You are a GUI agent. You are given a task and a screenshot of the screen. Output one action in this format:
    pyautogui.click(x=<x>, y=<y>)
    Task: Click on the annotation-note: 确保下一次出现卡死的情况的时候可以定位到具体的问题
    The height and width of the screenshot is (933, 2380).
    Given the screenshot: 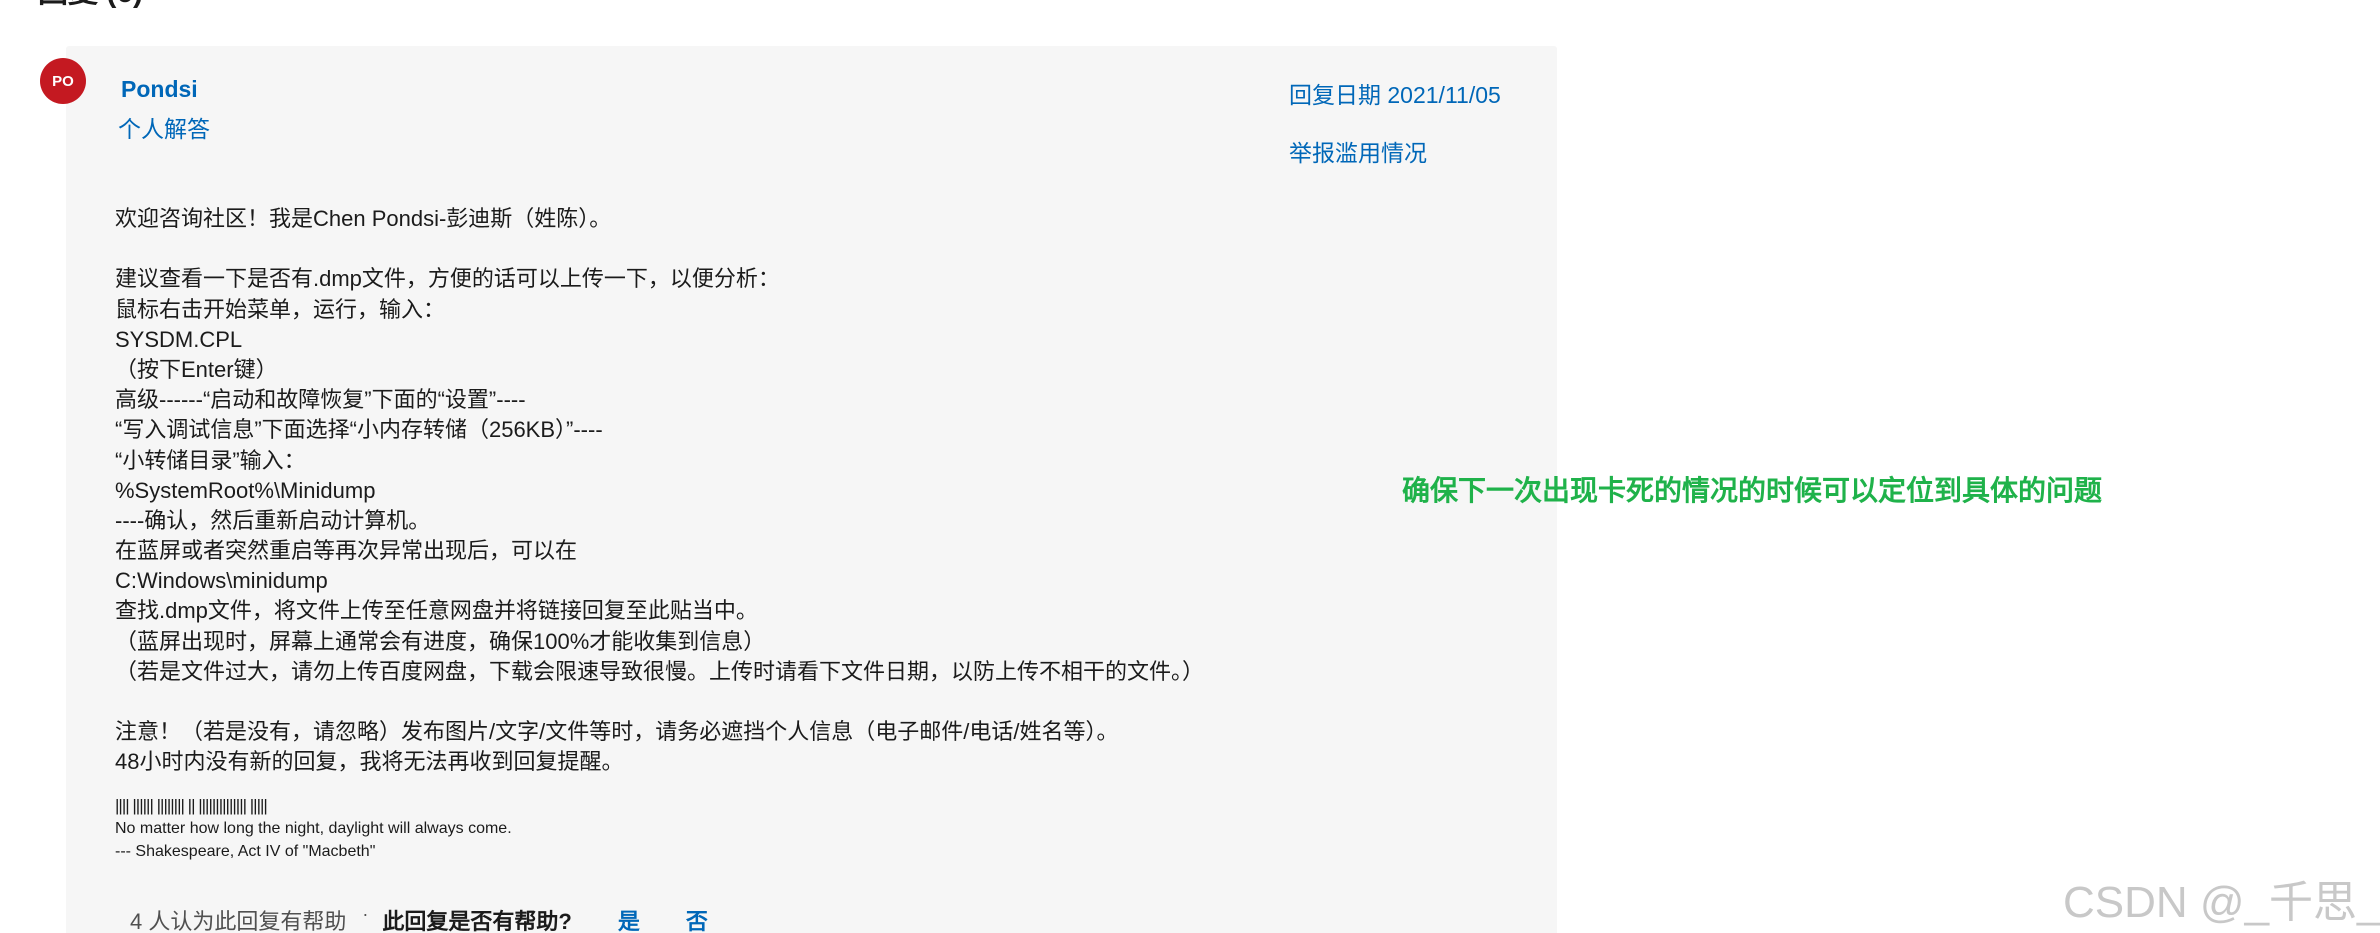 What is the action you would take?
    pyautogui.click(x=1752, y=490)
    